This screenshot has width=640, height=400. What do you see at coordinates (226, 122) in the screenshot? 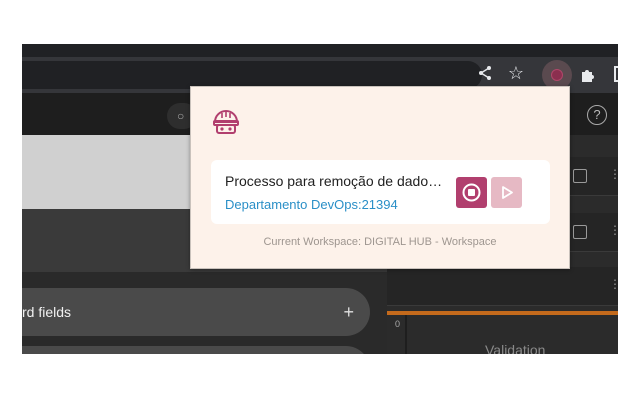
I see `robot-helmet-icon` at bounding box center [226, 122].